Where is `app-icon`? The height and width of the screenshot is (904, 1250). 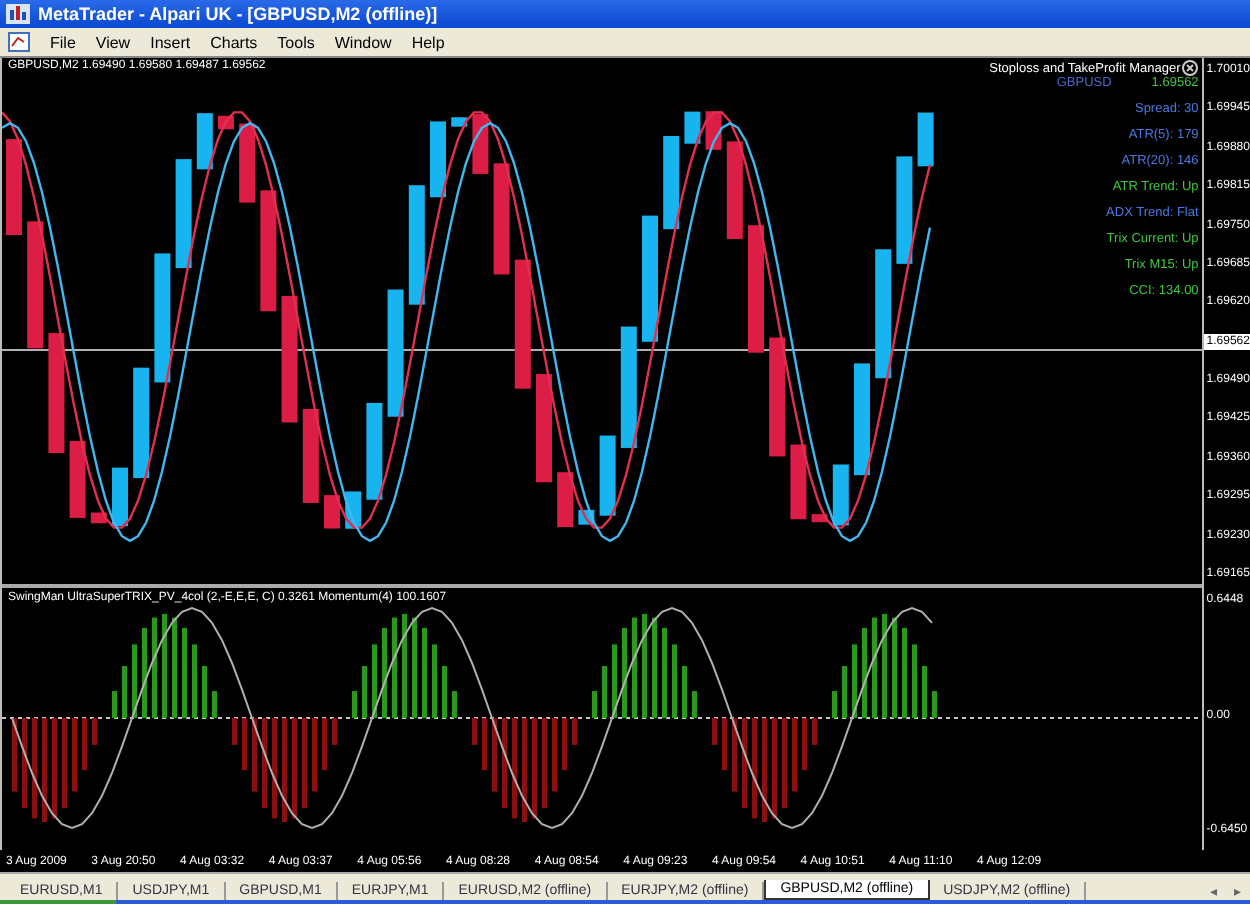
app-icon is located at coordinates (18, 14).